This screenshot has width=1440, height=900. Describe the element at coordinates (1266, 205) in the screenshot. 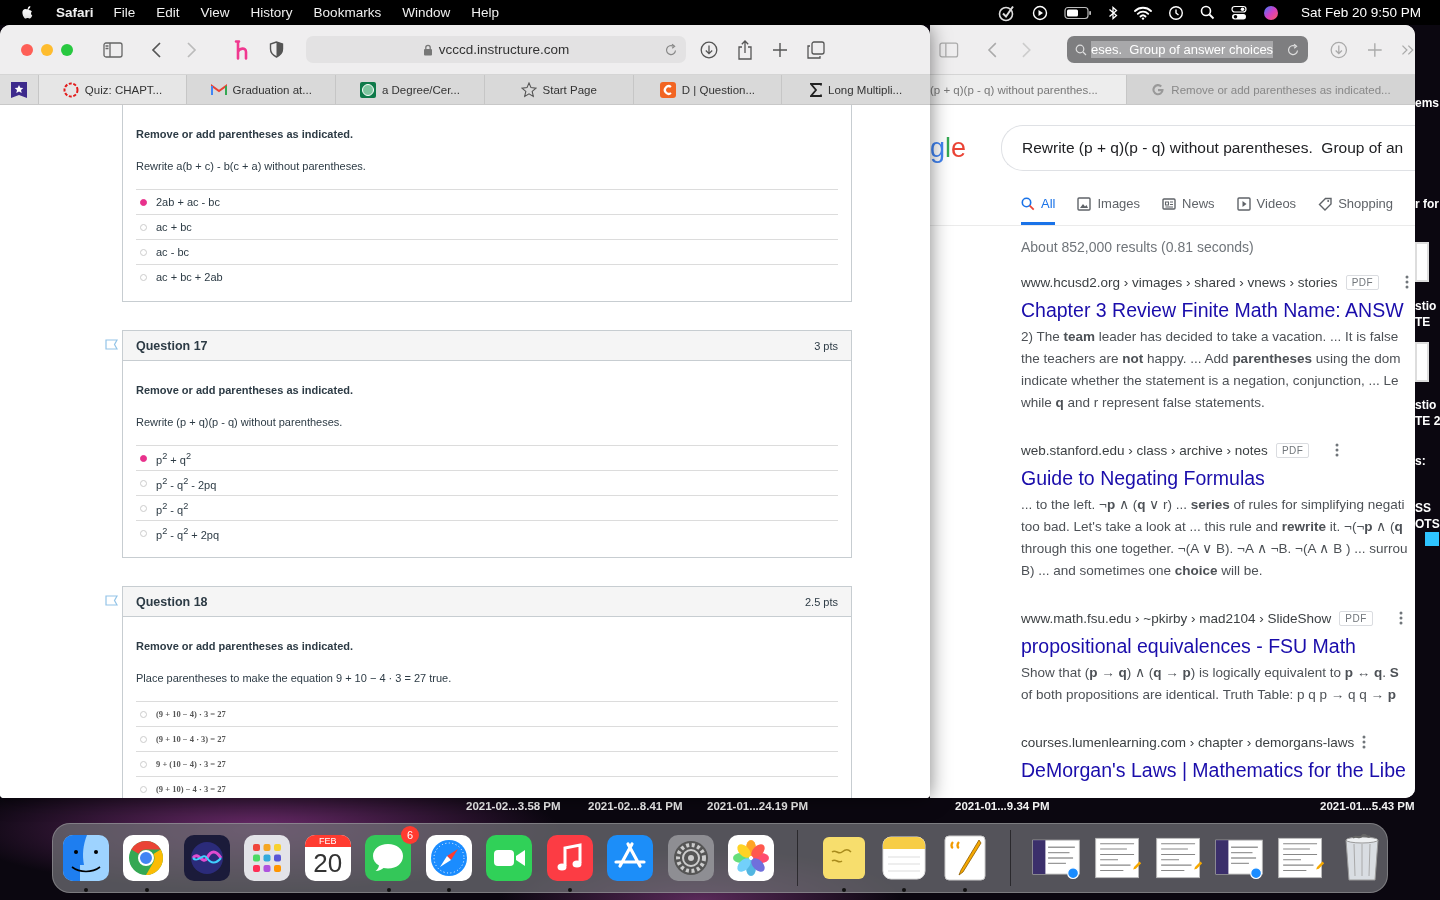

I see `search-tab: Videos` at that location.